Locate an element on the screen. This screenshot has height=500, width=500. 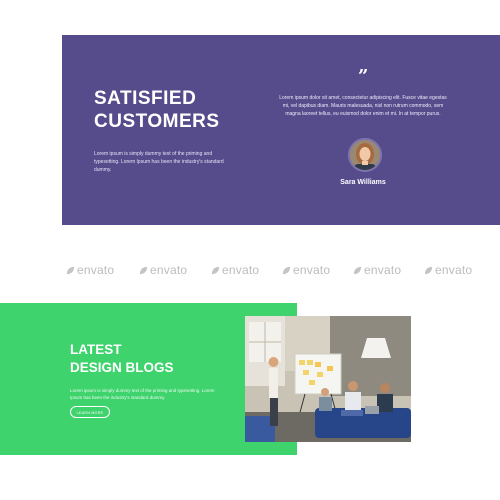
blog-title-line2: DESIGN BLOGS is located at coordinates (122, 367).